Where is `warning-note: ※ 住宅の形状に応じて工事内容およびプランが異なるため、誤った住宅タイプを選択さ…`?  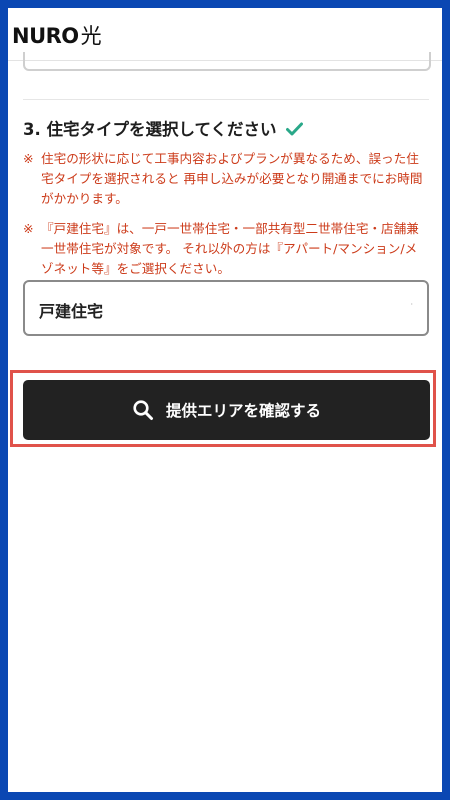
warning-note: ※ 住宅の形状に応じて工事内容およびプランが異なるため、誤った住宅タイプを選択さ… is located at coordinates (225, 179).